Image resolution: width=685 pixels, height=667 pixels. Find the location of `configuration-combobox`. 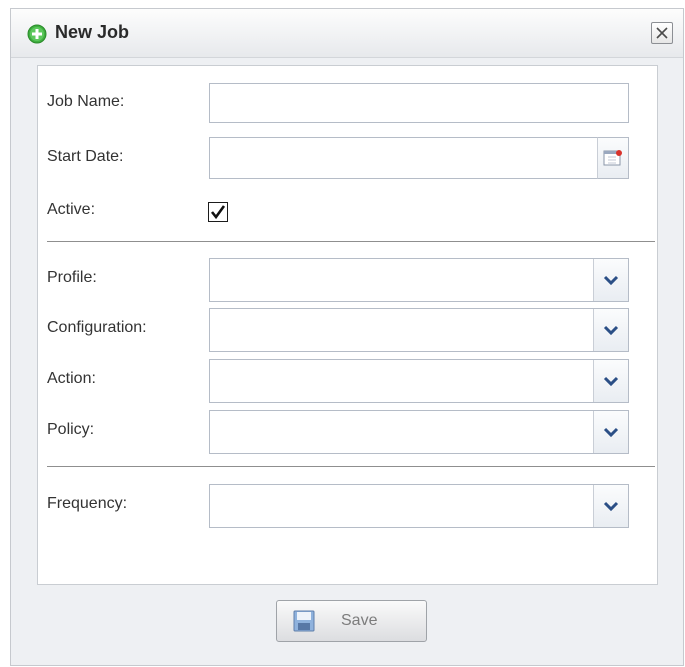

configuration-combobox is located at coordinates (419, 330).